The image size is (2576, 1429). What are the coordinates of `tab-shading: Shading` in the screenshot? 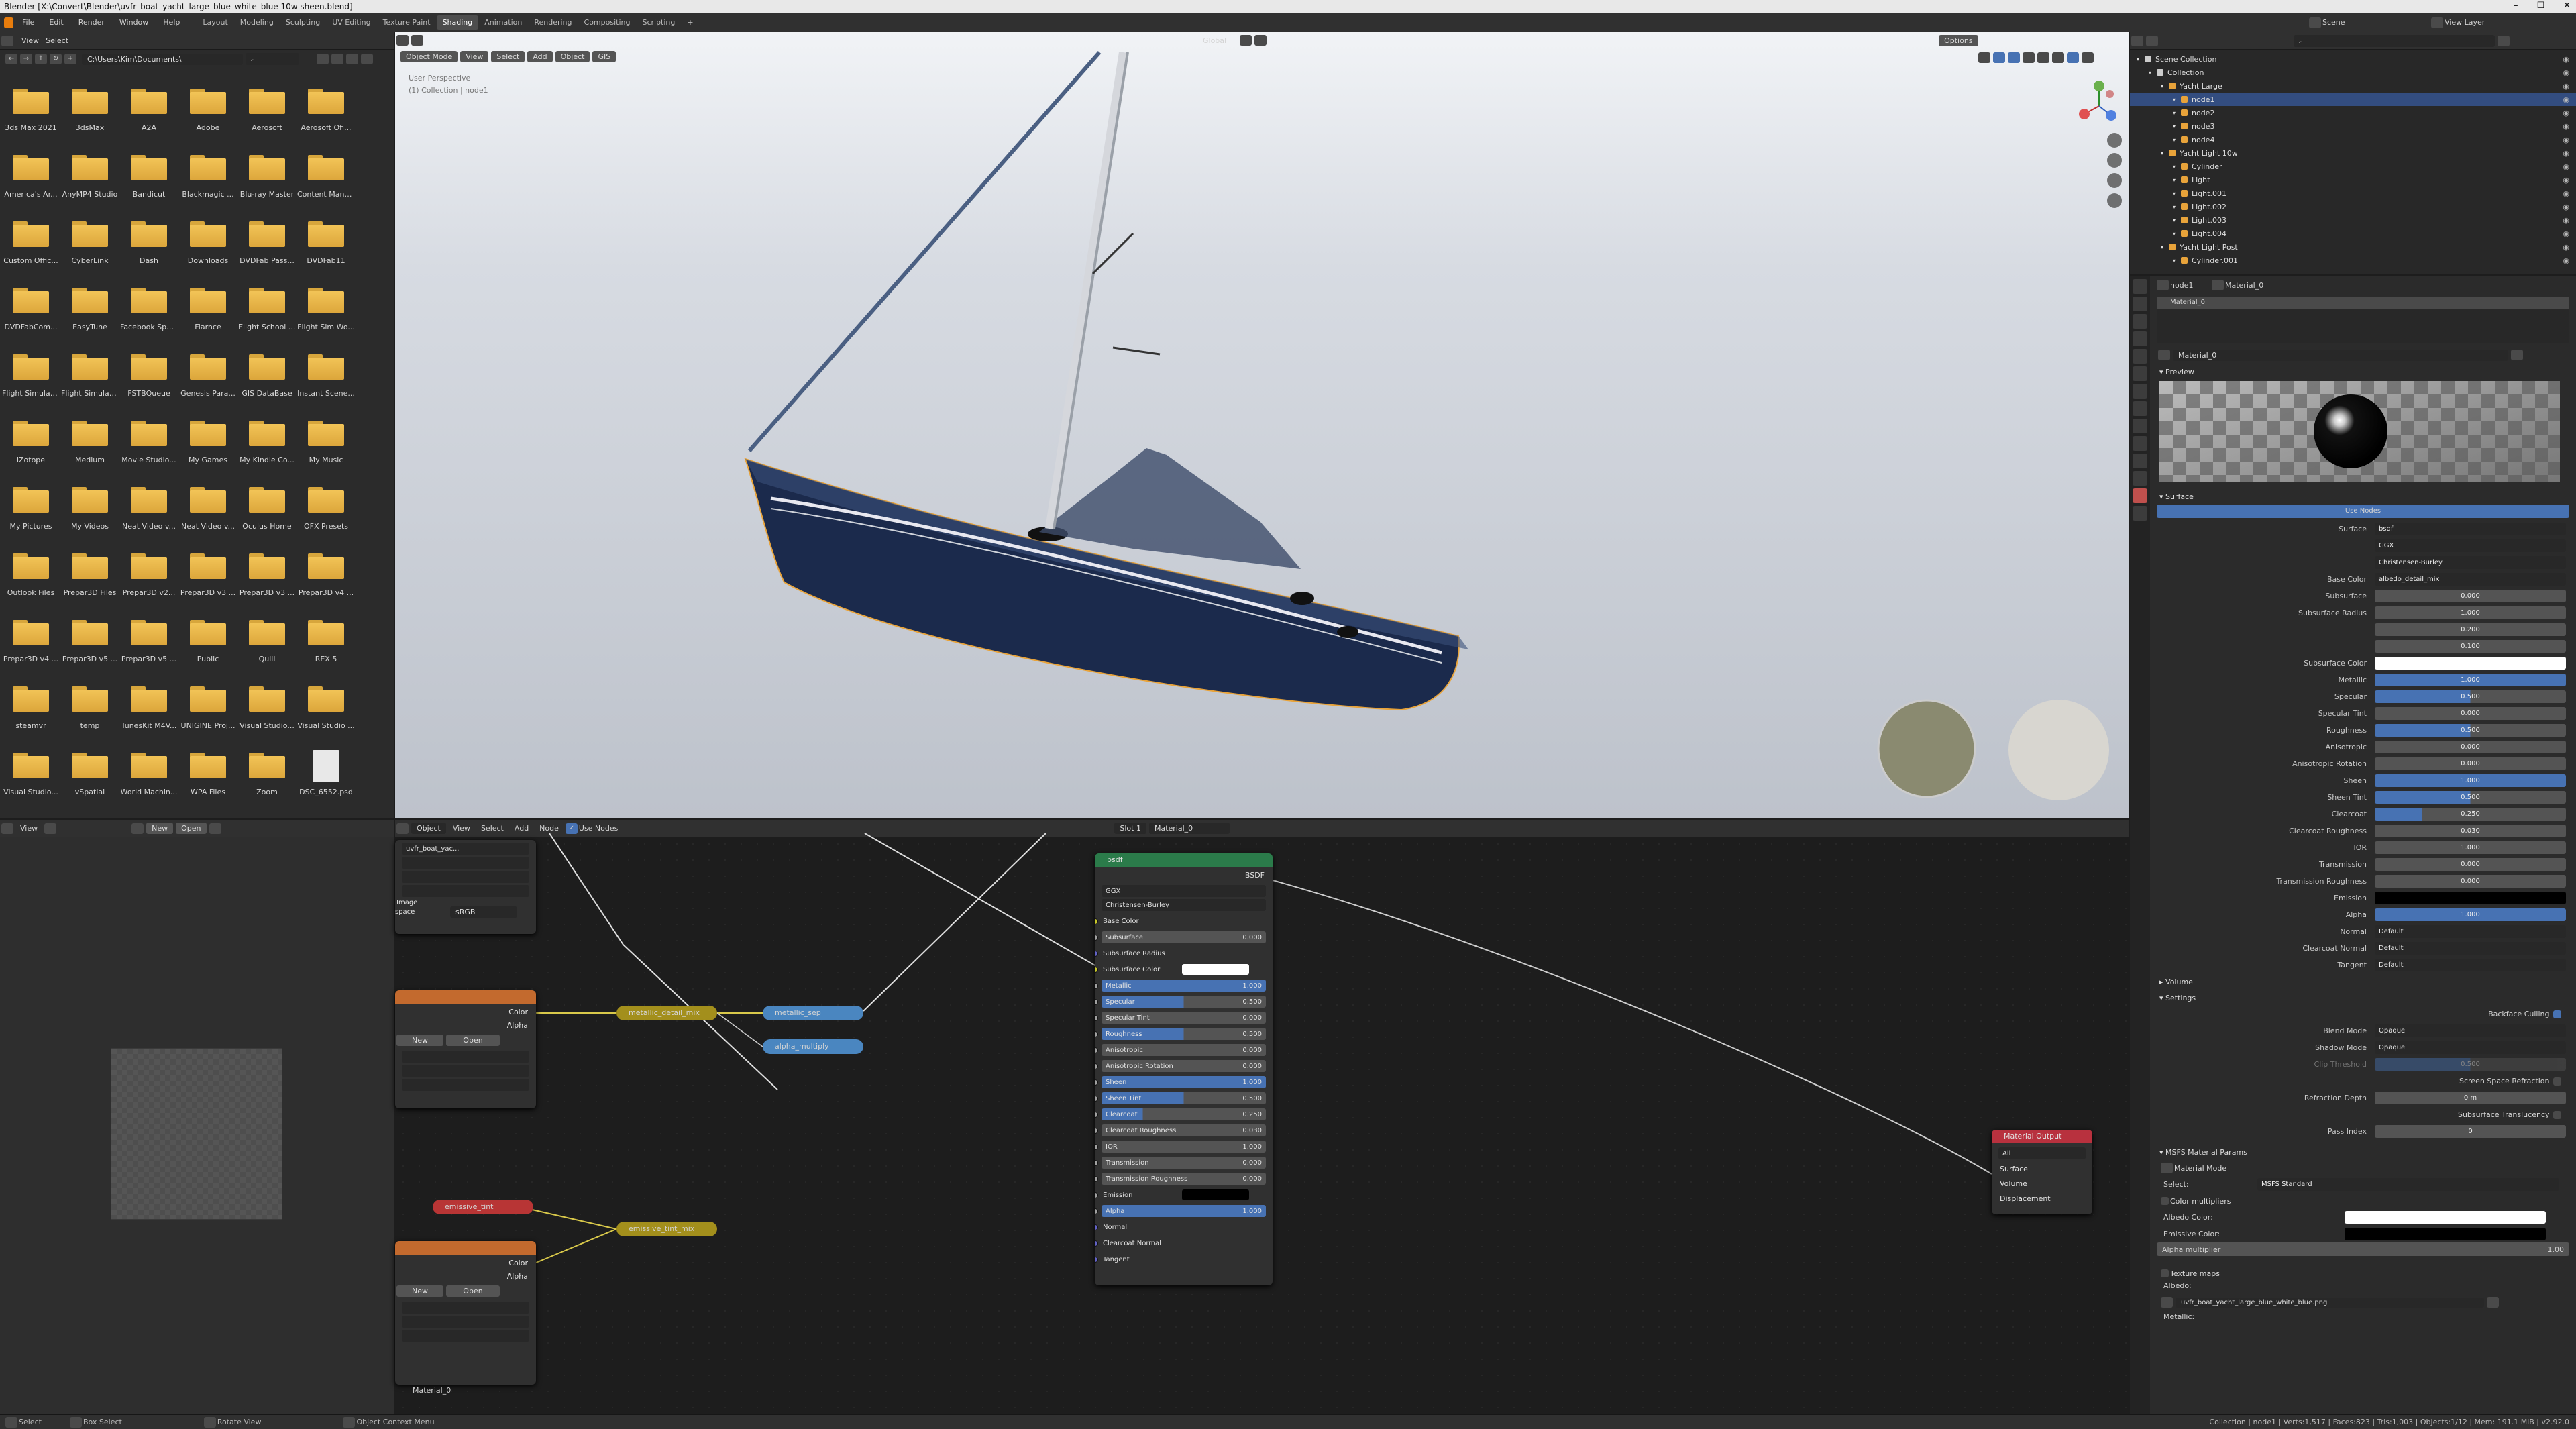 It's located at (457, 22).